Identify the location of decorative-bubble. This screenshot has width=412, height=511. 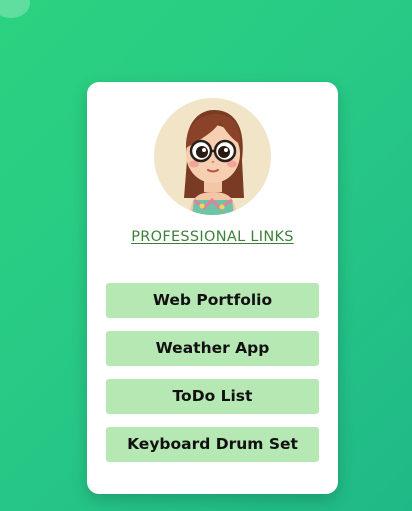
(15, 9).